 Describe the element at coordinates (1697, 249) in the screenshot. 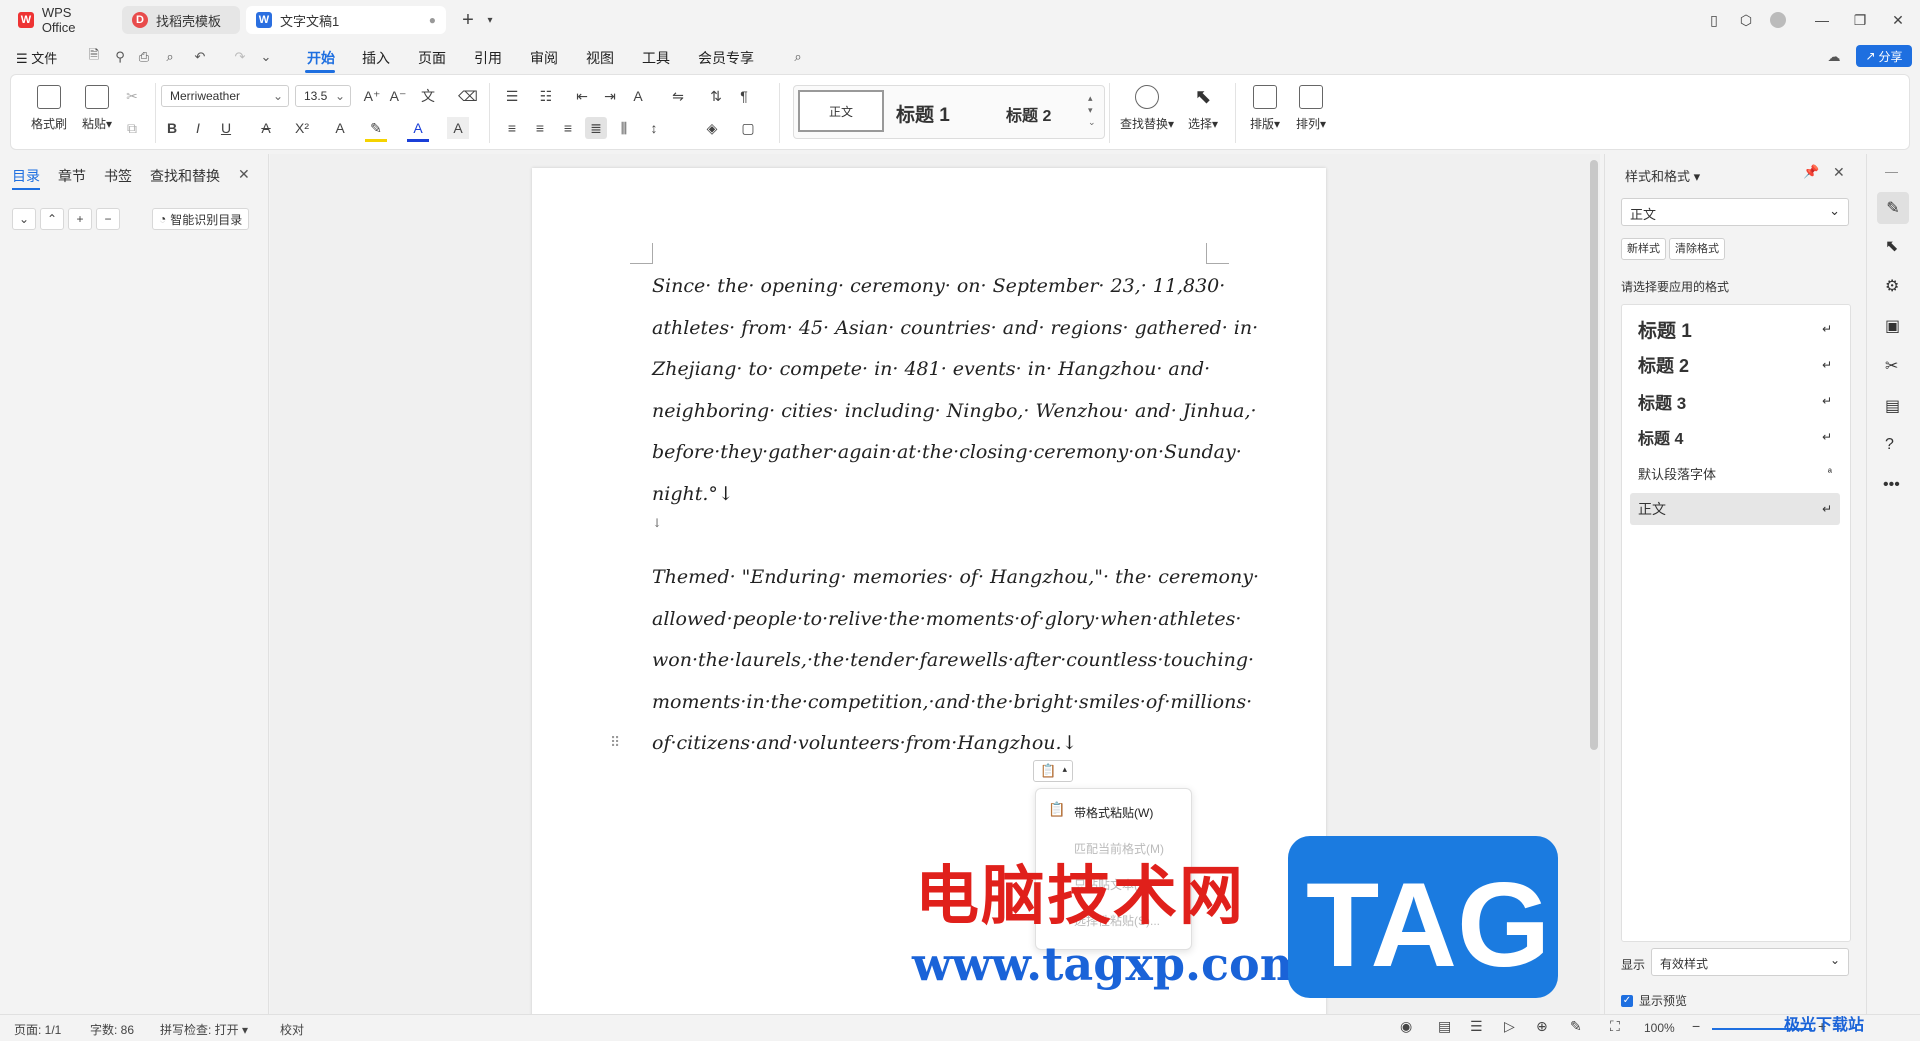

I see `clear-format-button: 清除格式` at that location.